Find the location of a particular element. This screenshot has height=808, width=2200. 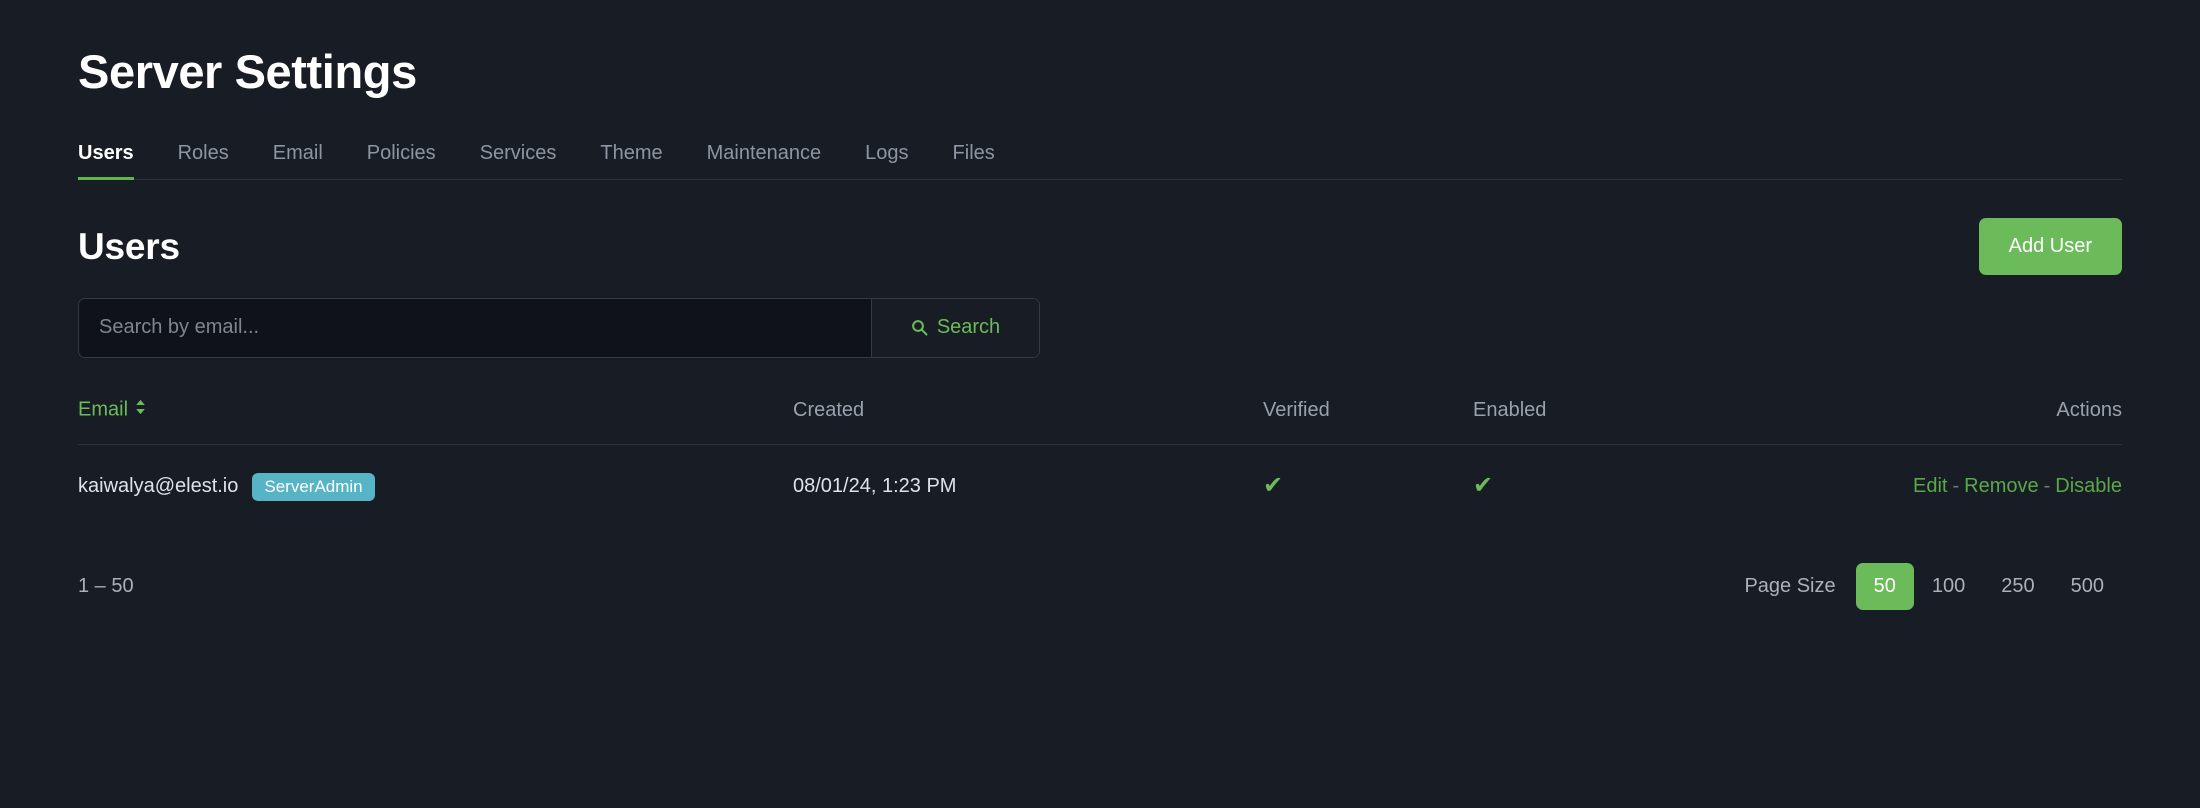

page-size-option-500: 500 is located at coordinates (2087, 586).